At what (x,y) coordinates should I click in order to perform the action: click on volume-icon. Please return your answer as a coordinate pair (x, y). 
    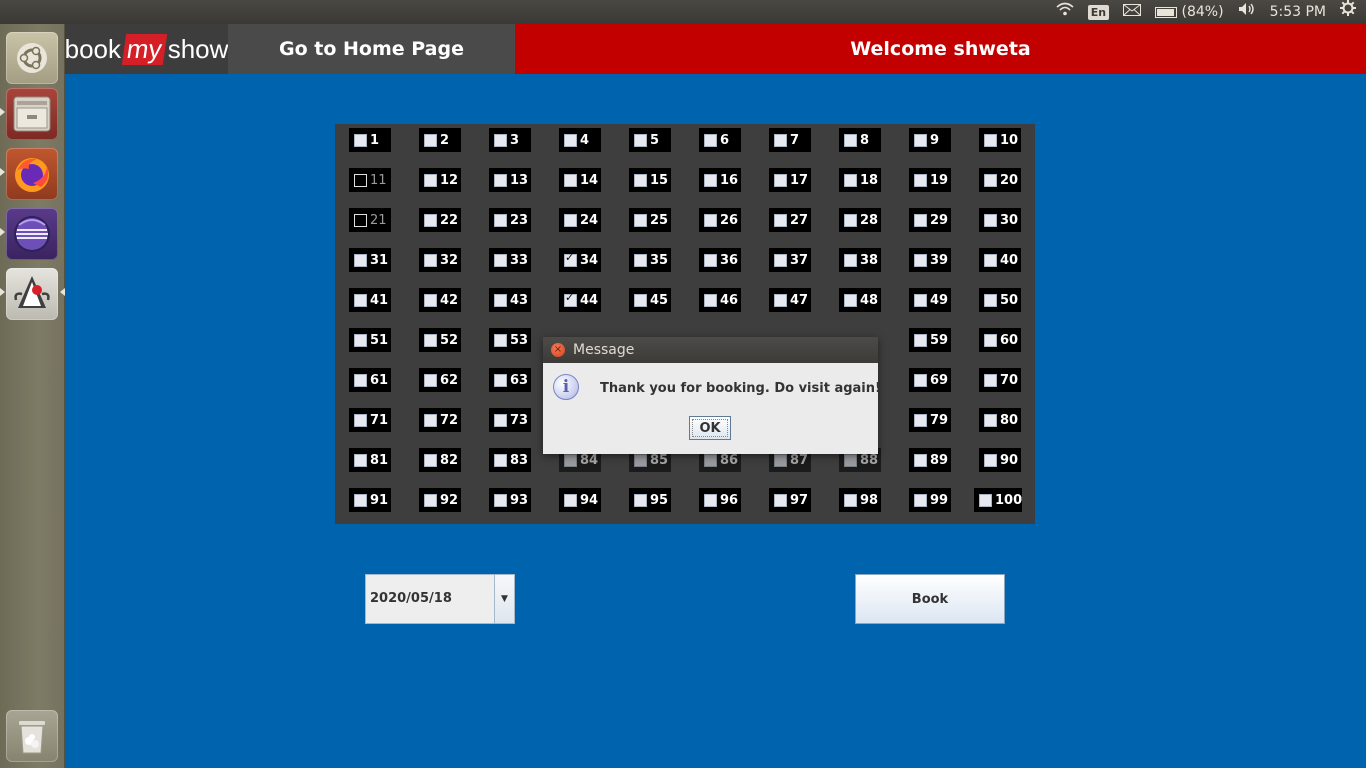
    Looking at the image, I should click on (1247, 12).